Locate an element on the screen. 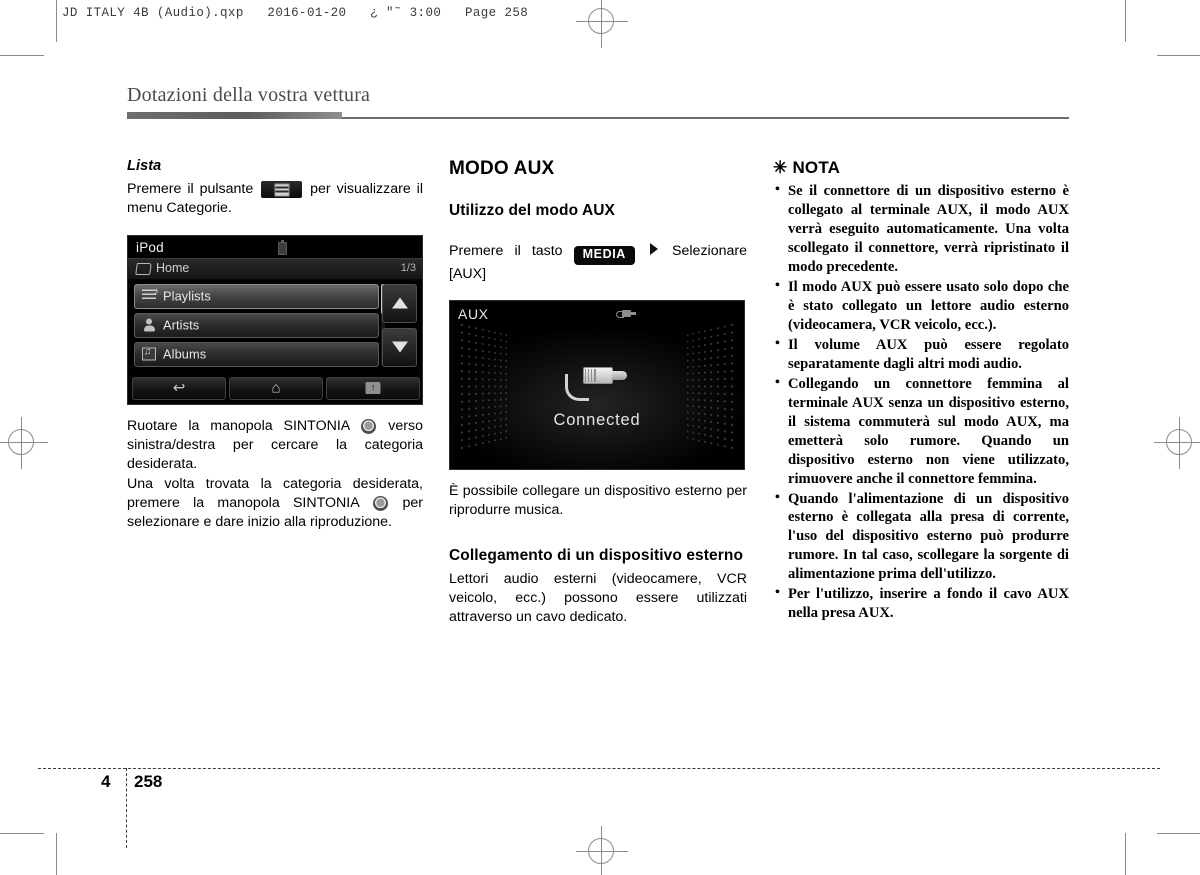 Image resolution: width=1200 pixels, height=875 pixels. aux-instruction-prefix: Premere il tasto is located at coordinates (506, 251).